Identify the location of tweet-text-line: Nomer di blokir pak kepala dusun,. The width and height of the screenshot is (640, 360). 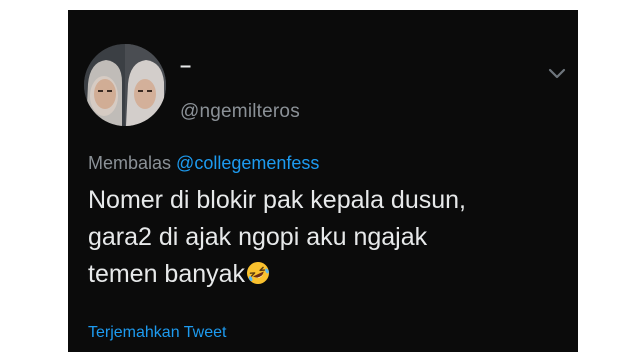
(277, 200).